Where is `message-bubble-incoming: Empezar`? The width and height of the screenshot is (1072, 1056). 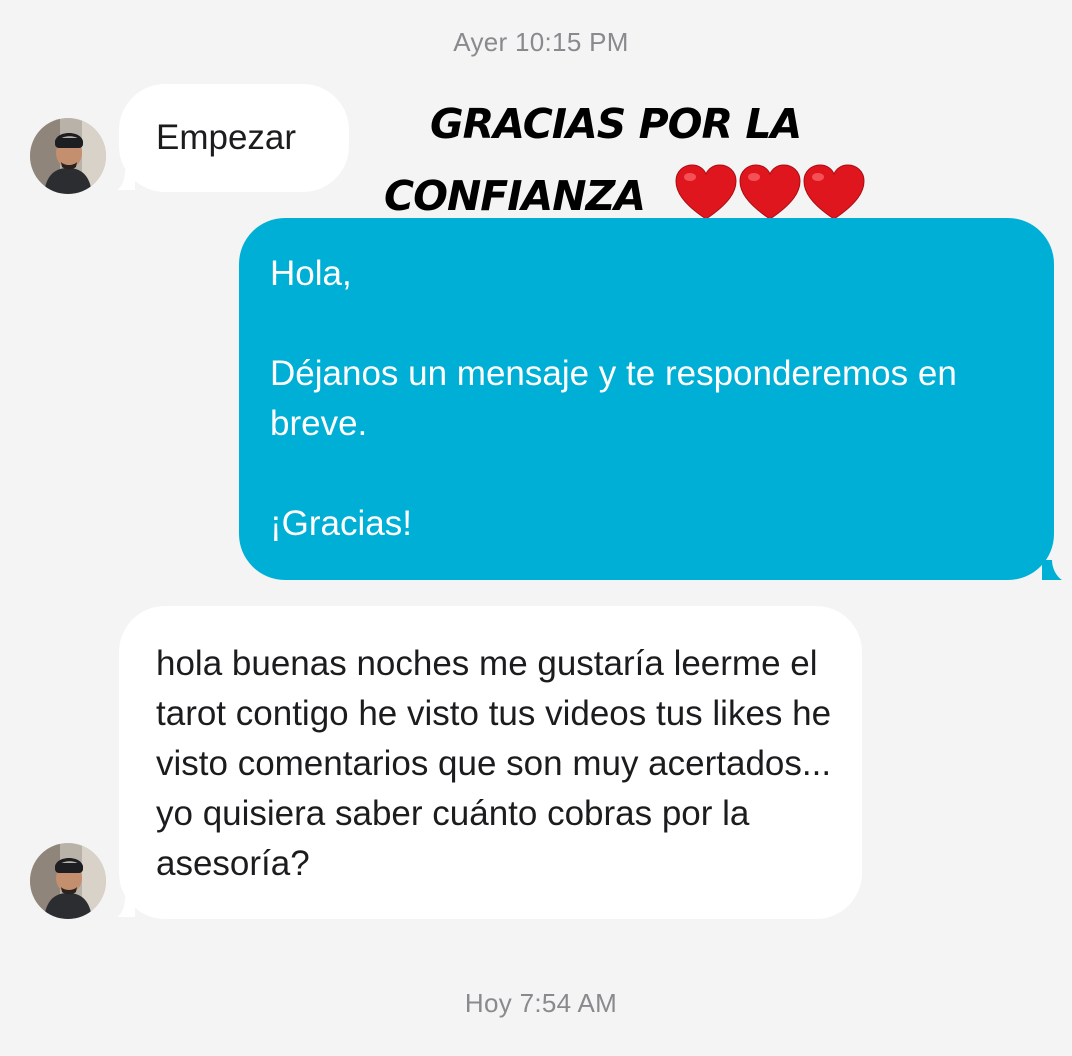 message-bubble-incoming: Empezar is located at coordinates (234, 138).